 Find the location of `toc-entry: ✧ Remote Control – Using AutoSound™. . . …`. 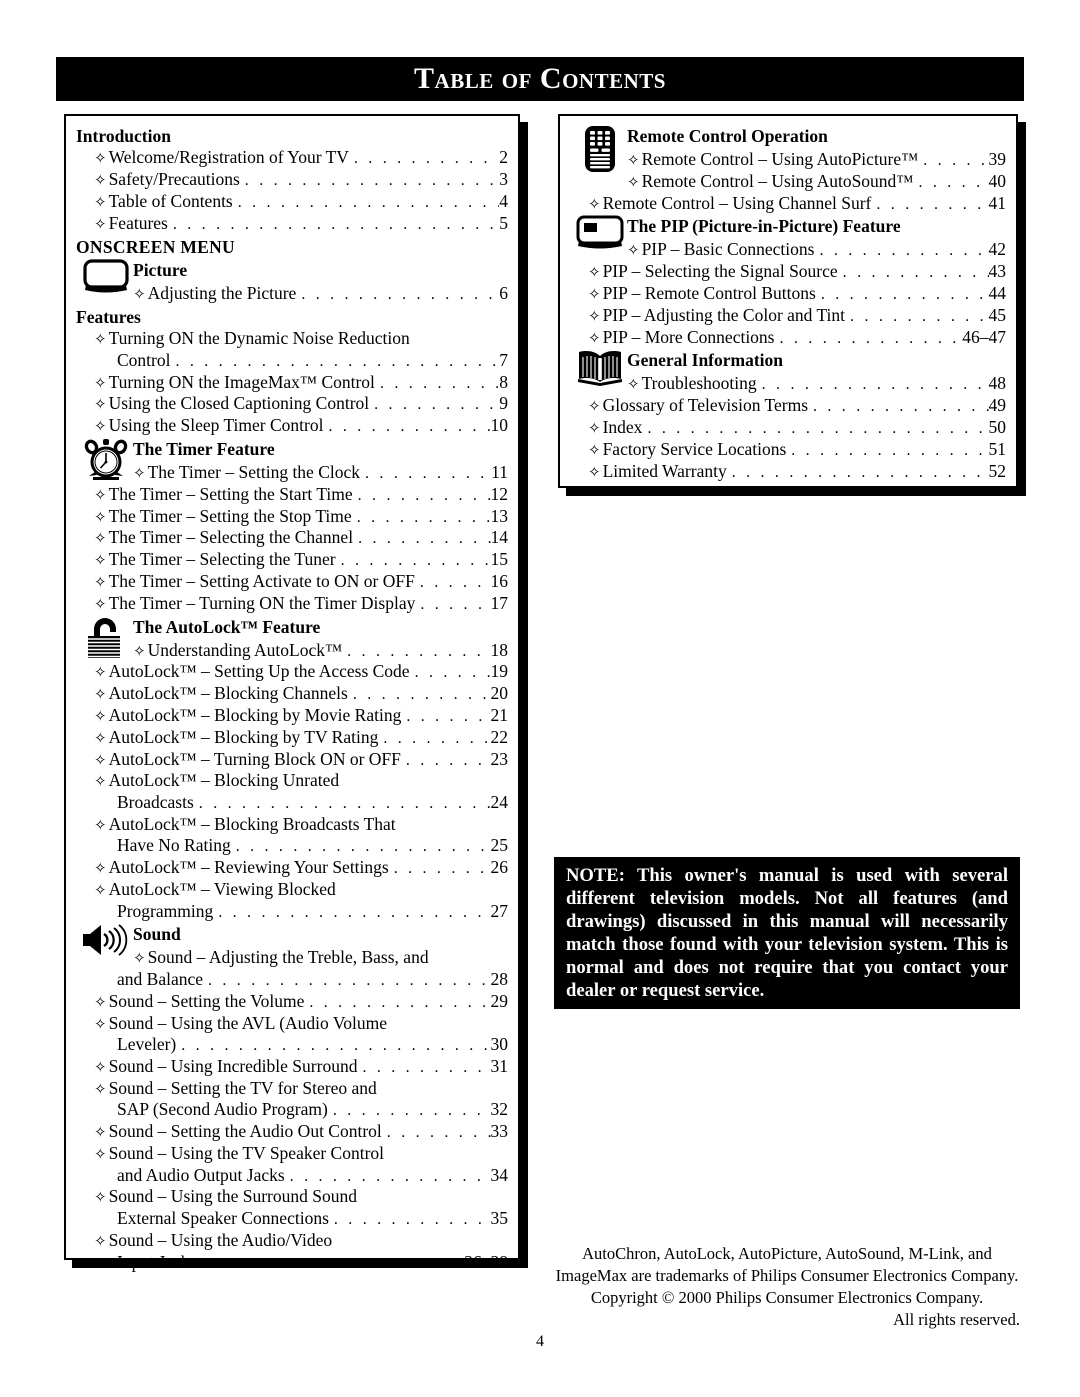

toc-entry: ✧ Remote Control – Using AutoSound™. . . … is located at coordinates (788, 182).